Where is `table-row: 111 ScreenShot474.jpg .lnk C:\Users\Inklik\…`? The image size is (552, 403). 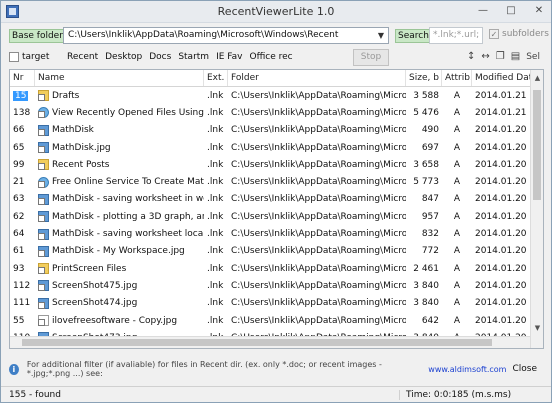
table-row: 111 ScreenShot474.jpg .lnk C:\Users\Inklik\… is located at coordinates (276, 303).